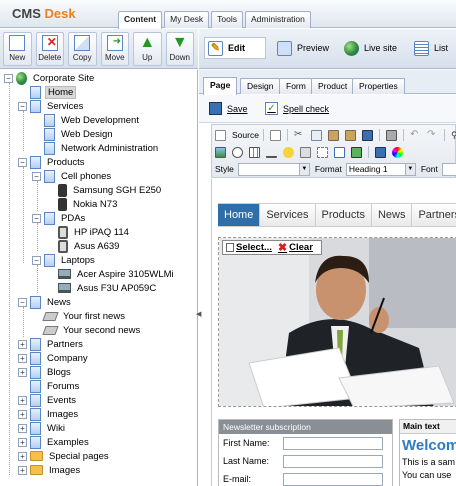 Image resolution: width=456 pixels, height=486 pixels. I want to click on preview-icon, so click(275, 135).